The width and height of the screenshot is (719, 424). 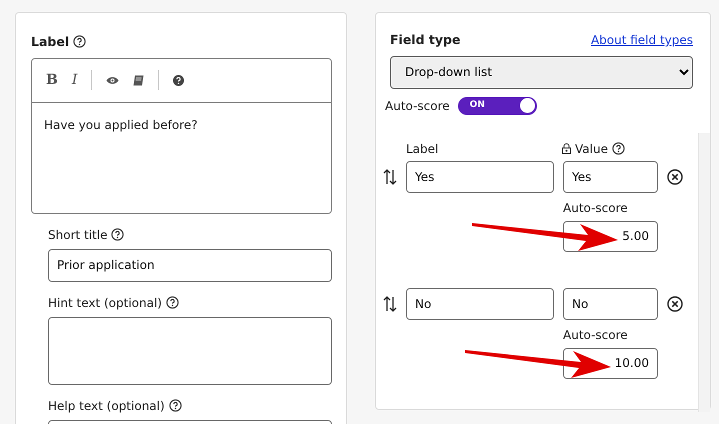 What do you see at coordinates (138, 80) in the screenshot?
I see `book-icon` at bounding box center [138, 80].